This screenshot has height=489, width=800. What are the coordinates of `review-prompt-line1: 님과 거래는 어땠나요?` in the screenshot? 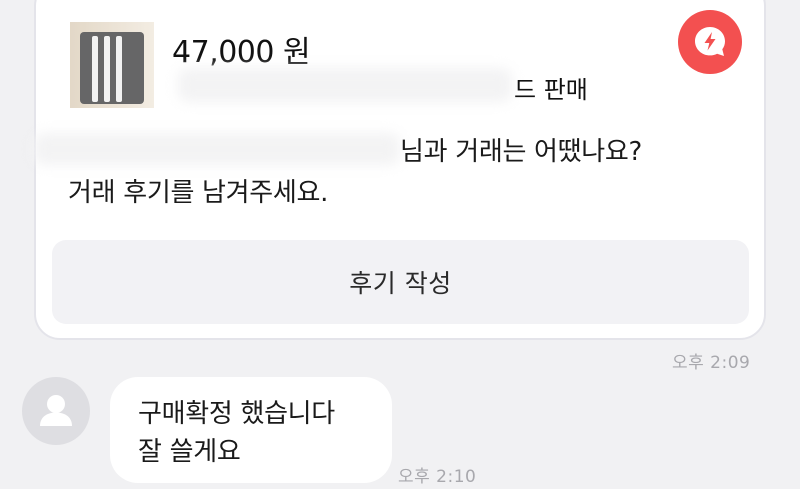 It's located at (521, 152).